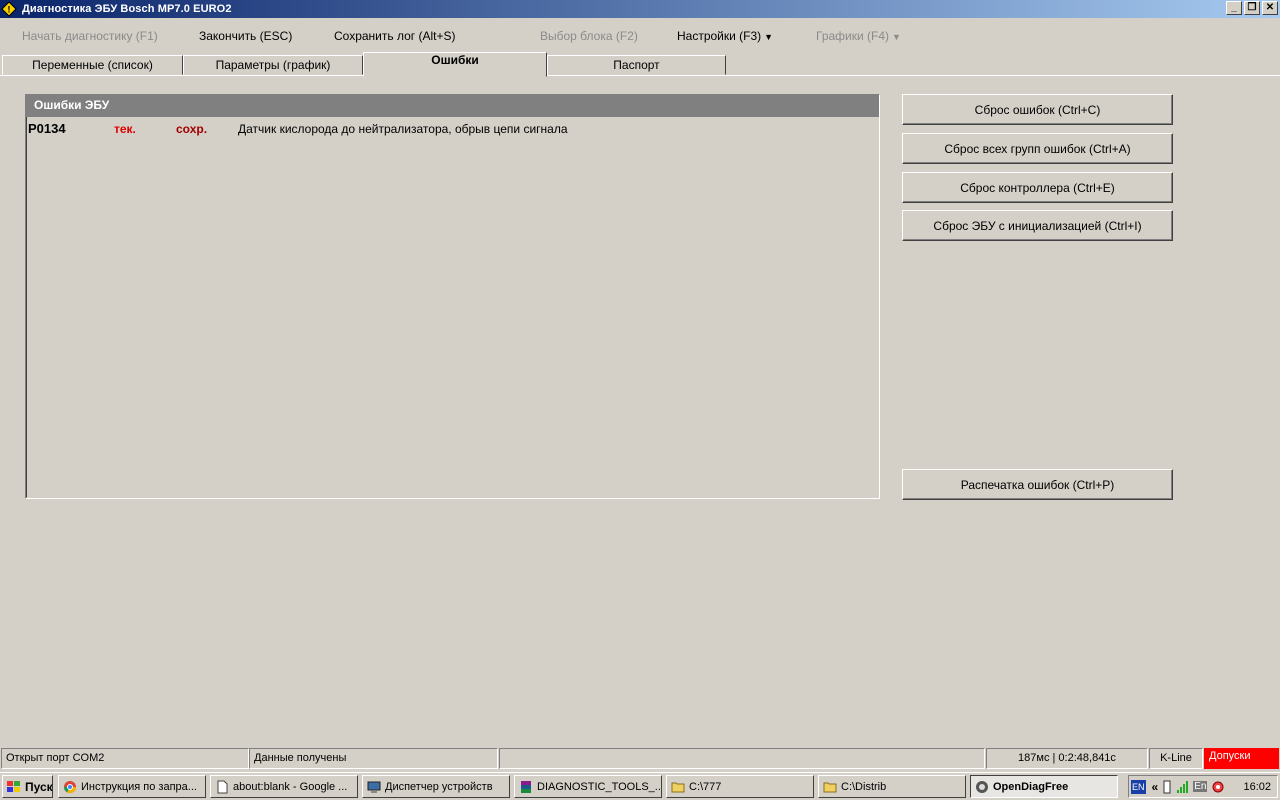  What do you see at coordinates (640, 75) in the screenshot?
I see `tab-divider` at bounding box center [640, 75].